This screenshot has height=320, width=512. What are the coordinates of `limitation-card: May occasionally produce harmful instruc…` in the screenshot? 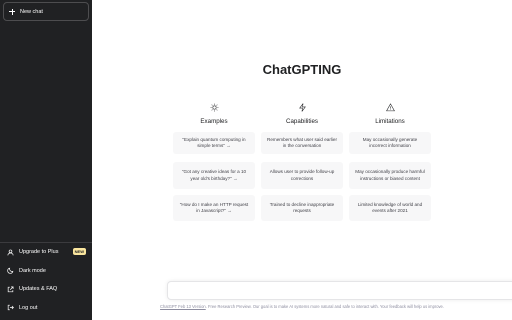 It's located at (390, 175).